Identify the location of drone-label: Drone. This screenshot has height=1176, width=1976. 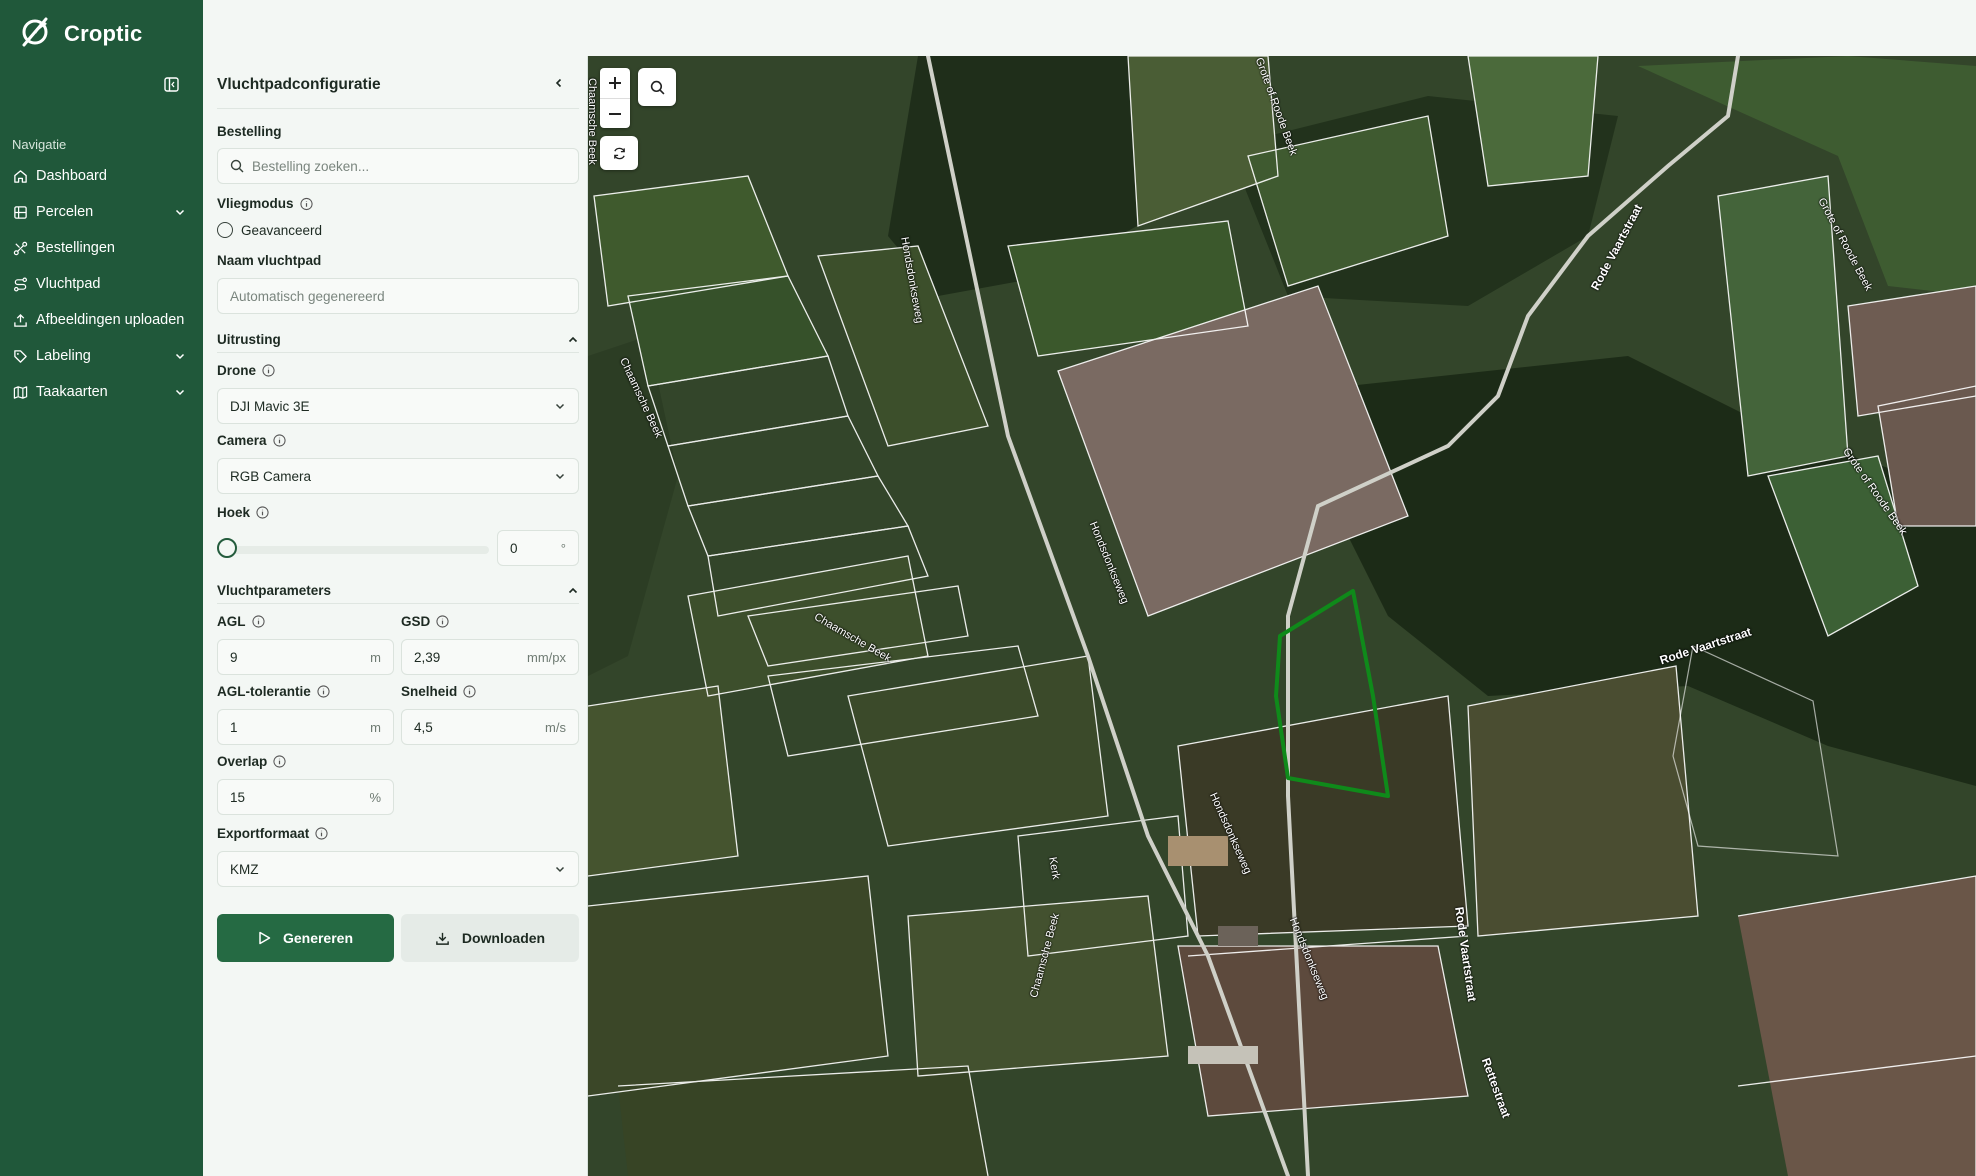
(246, 370).